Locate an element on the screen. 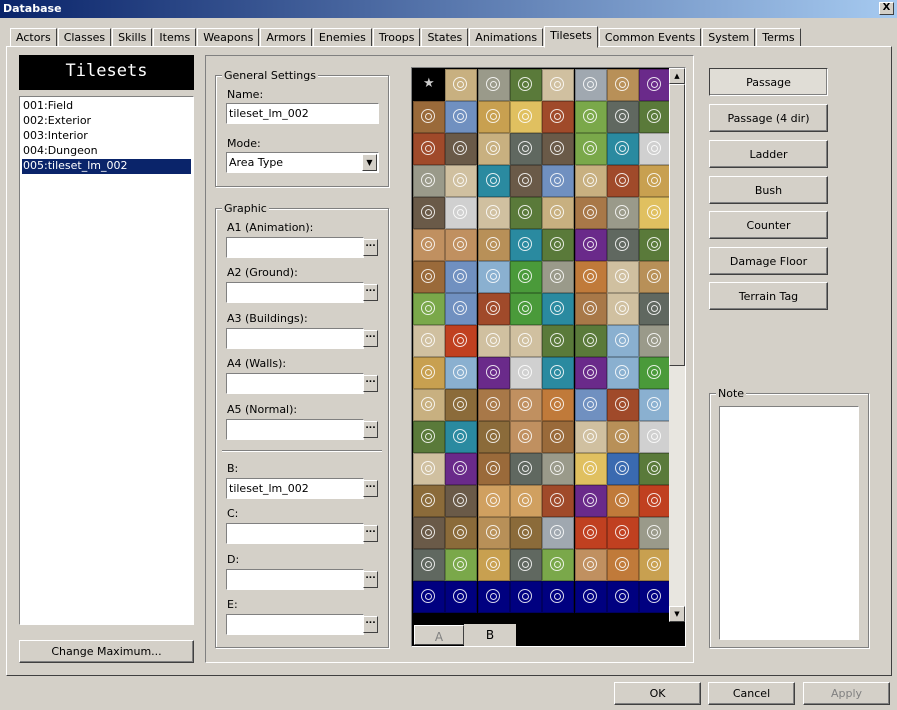 The height and width of the screenshot is (710, 897). mode-button-counter: Counter is located at coordinates (768, 225).